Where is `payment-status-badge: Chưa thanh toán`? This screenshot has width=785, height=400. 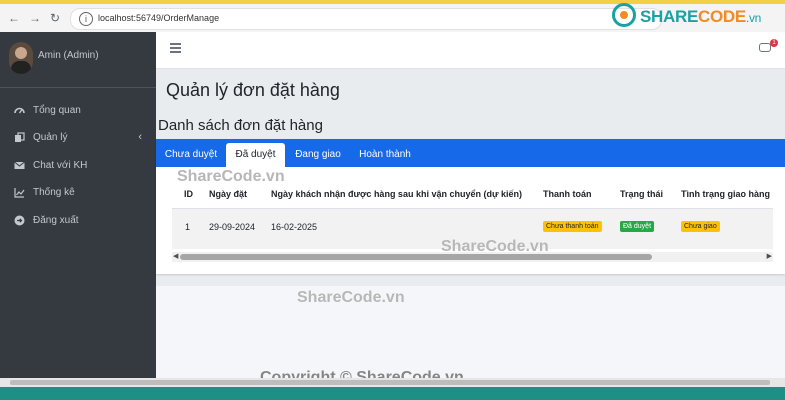 payment-status-badge: Chưa thanh toán is located at coordinates (572, 226).